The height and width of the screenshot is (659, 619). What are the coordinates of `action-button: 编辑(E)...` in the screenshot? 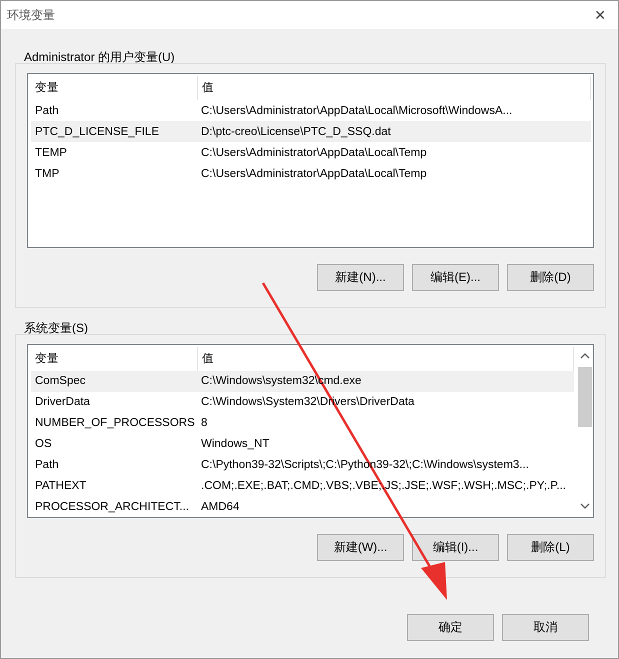 It's located at (455, 277).